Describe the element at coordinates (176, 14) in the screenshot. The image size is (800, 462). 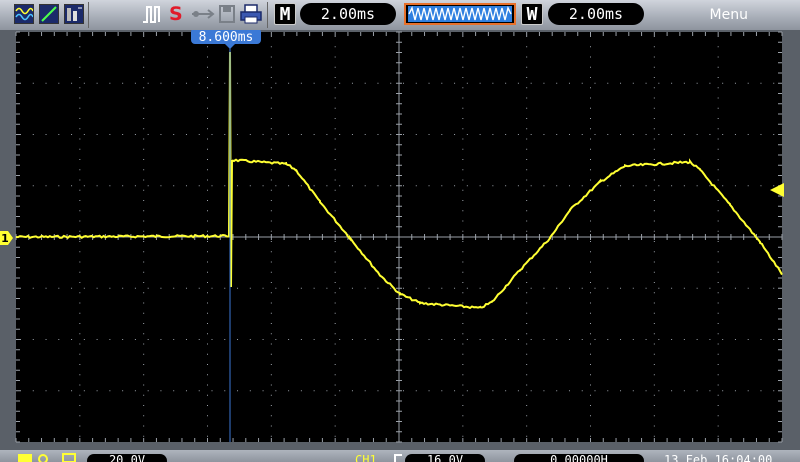
I see `run-status-indicator: S` at that location.